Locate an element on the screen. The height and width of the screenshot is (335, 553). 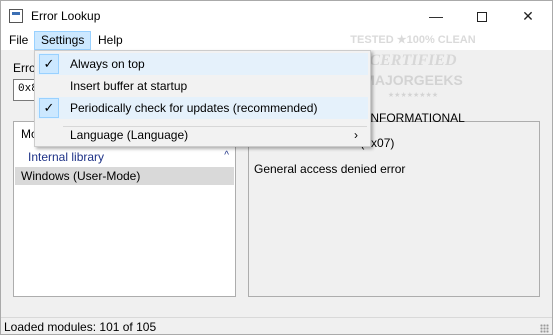
menu-item-language: Language (Language) › is located at coordinates (202, 135).